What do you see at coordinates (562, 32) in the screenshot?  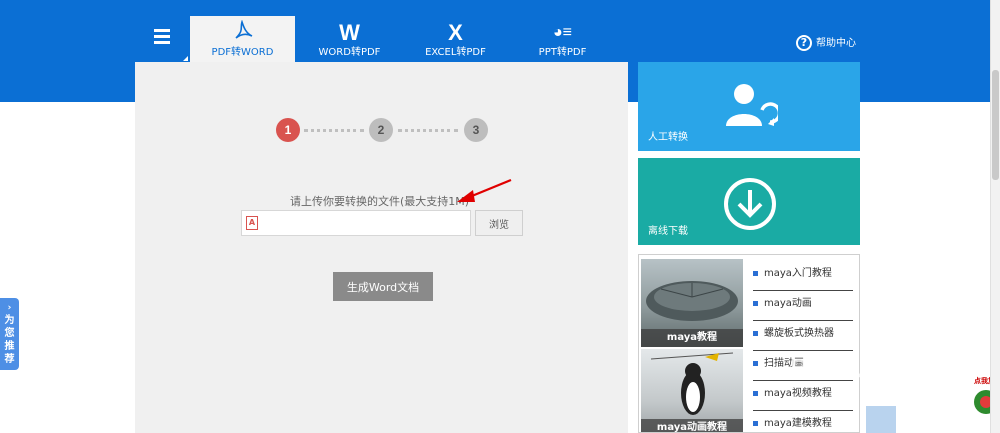 I see `ppt-icon: ◕≡` at bounding box center [562, 32].